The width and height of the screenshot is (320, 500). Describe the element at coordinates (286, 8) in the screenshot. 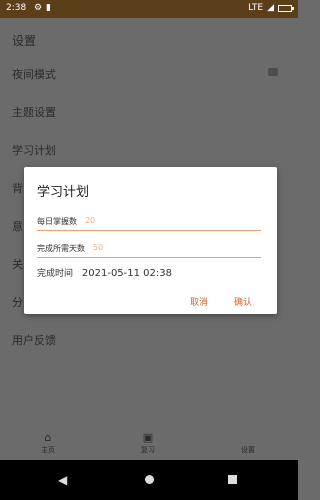

I see `battery-icon` at that location.